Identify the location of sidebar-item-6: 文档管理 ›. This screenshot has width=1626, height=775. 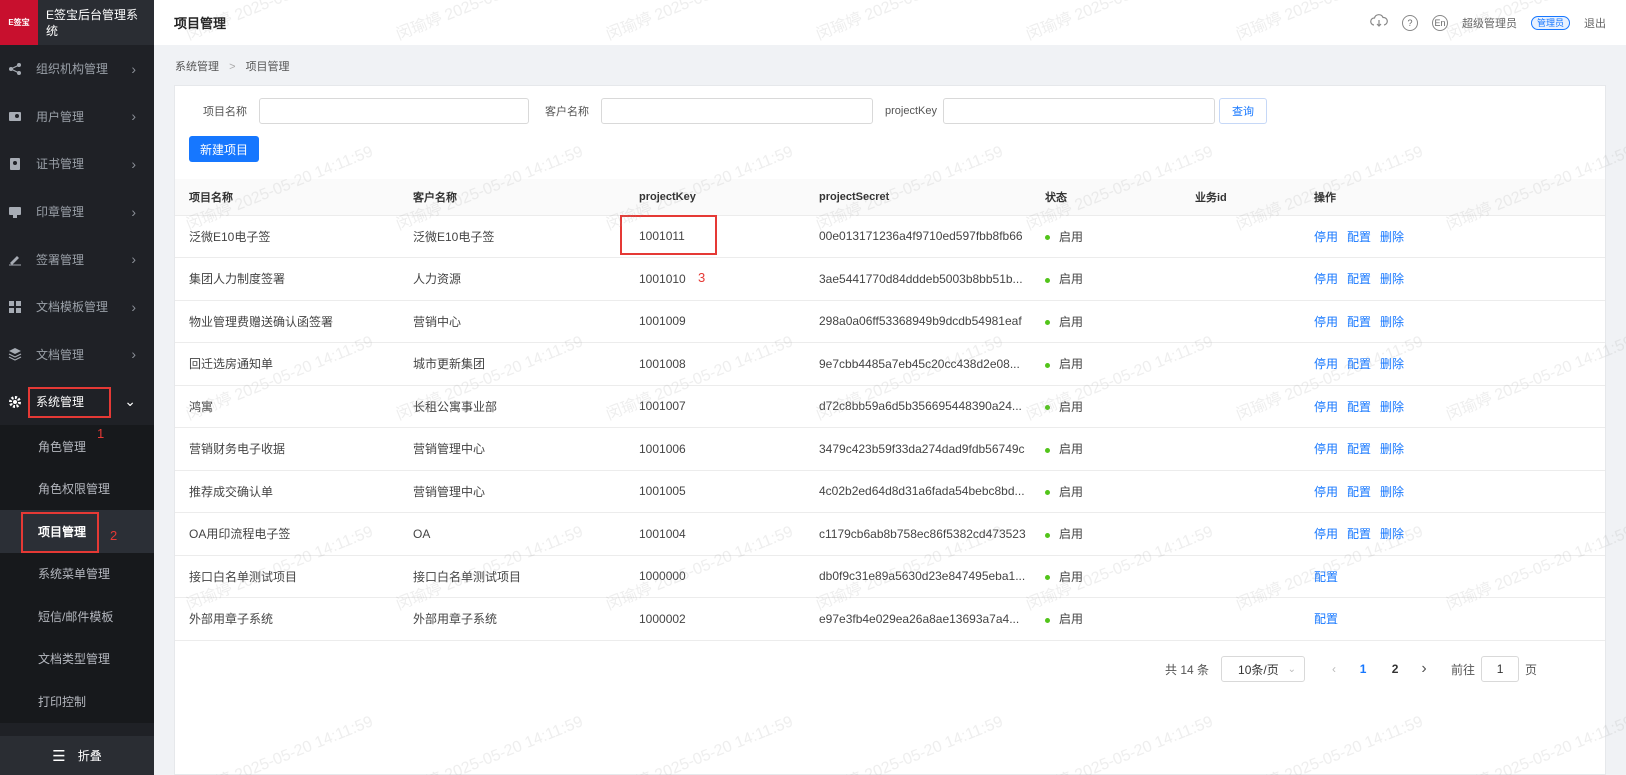
(77, 355).